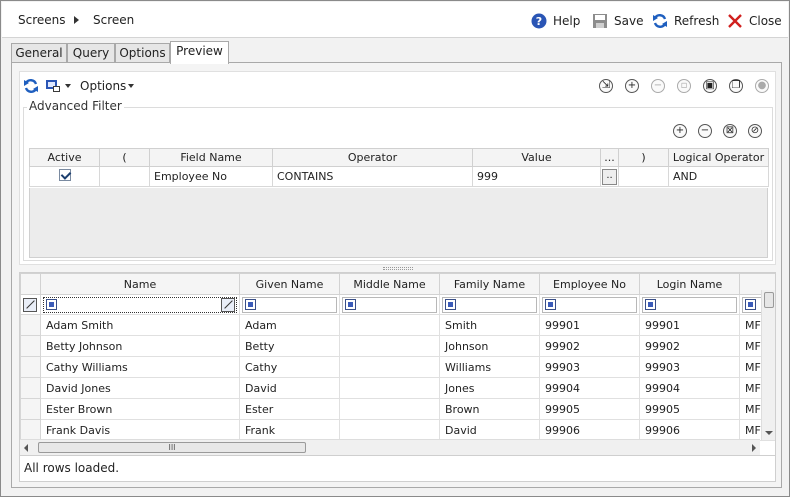  Describe the element at coordinates (769, 300) in the screenshot. I see `vertical-scroll-thumb` at that location.